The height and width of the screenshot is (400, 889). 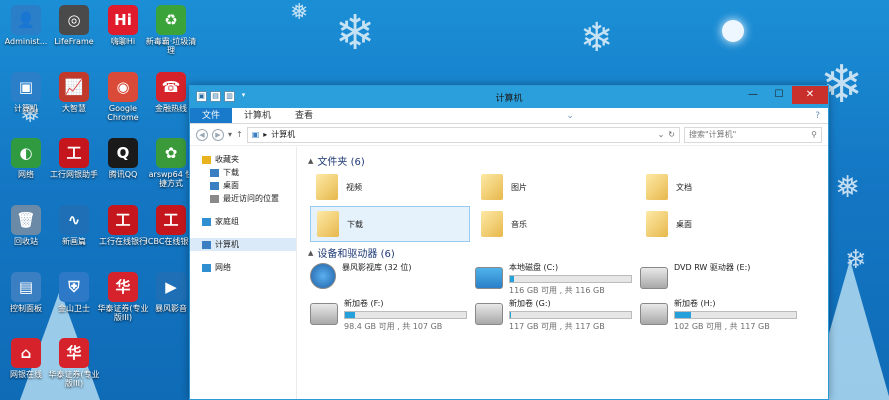 I want to click on folder-item: 下载, so click(x=390, y=224).